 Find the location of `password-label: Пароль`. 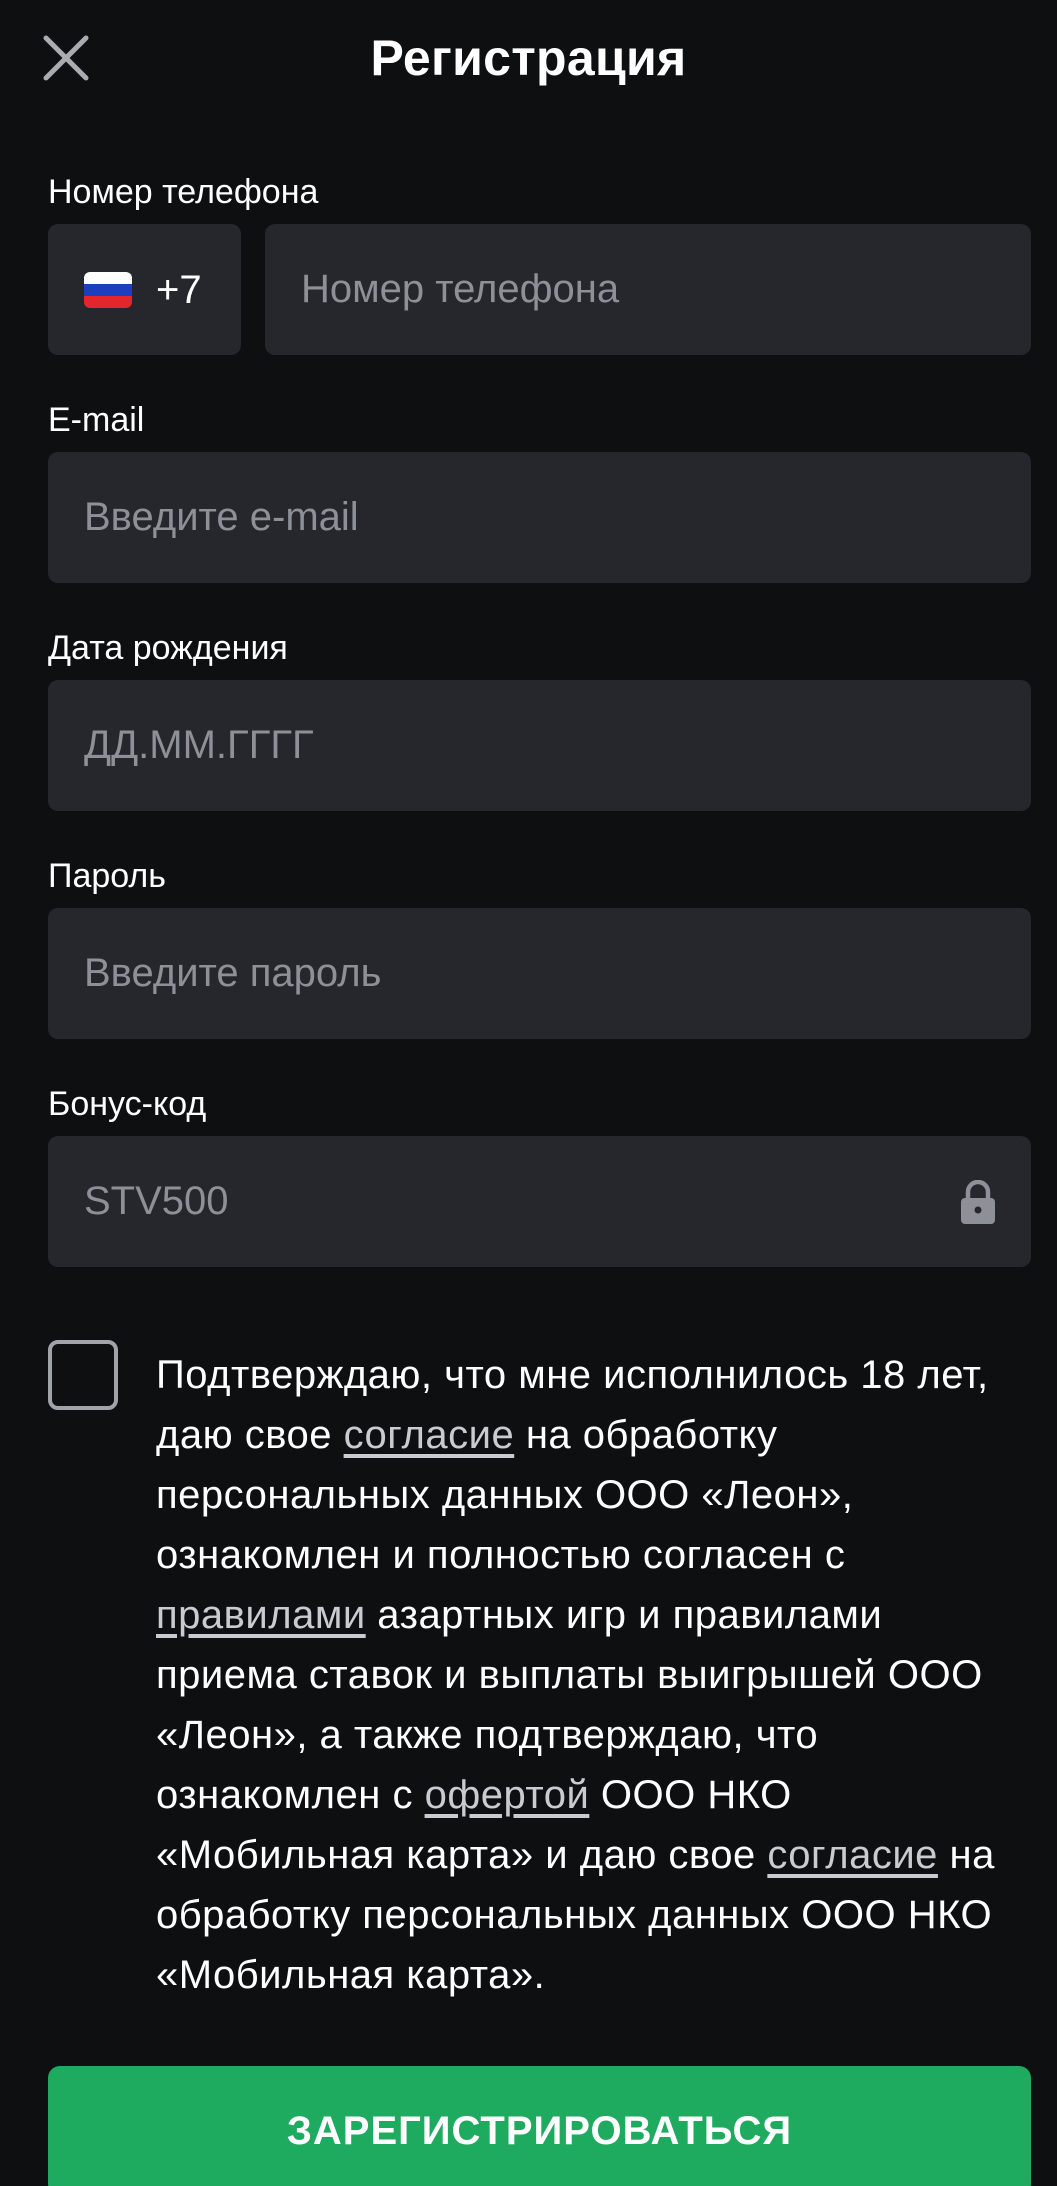

password-label: Пароль is located at coordinates (107, 876).